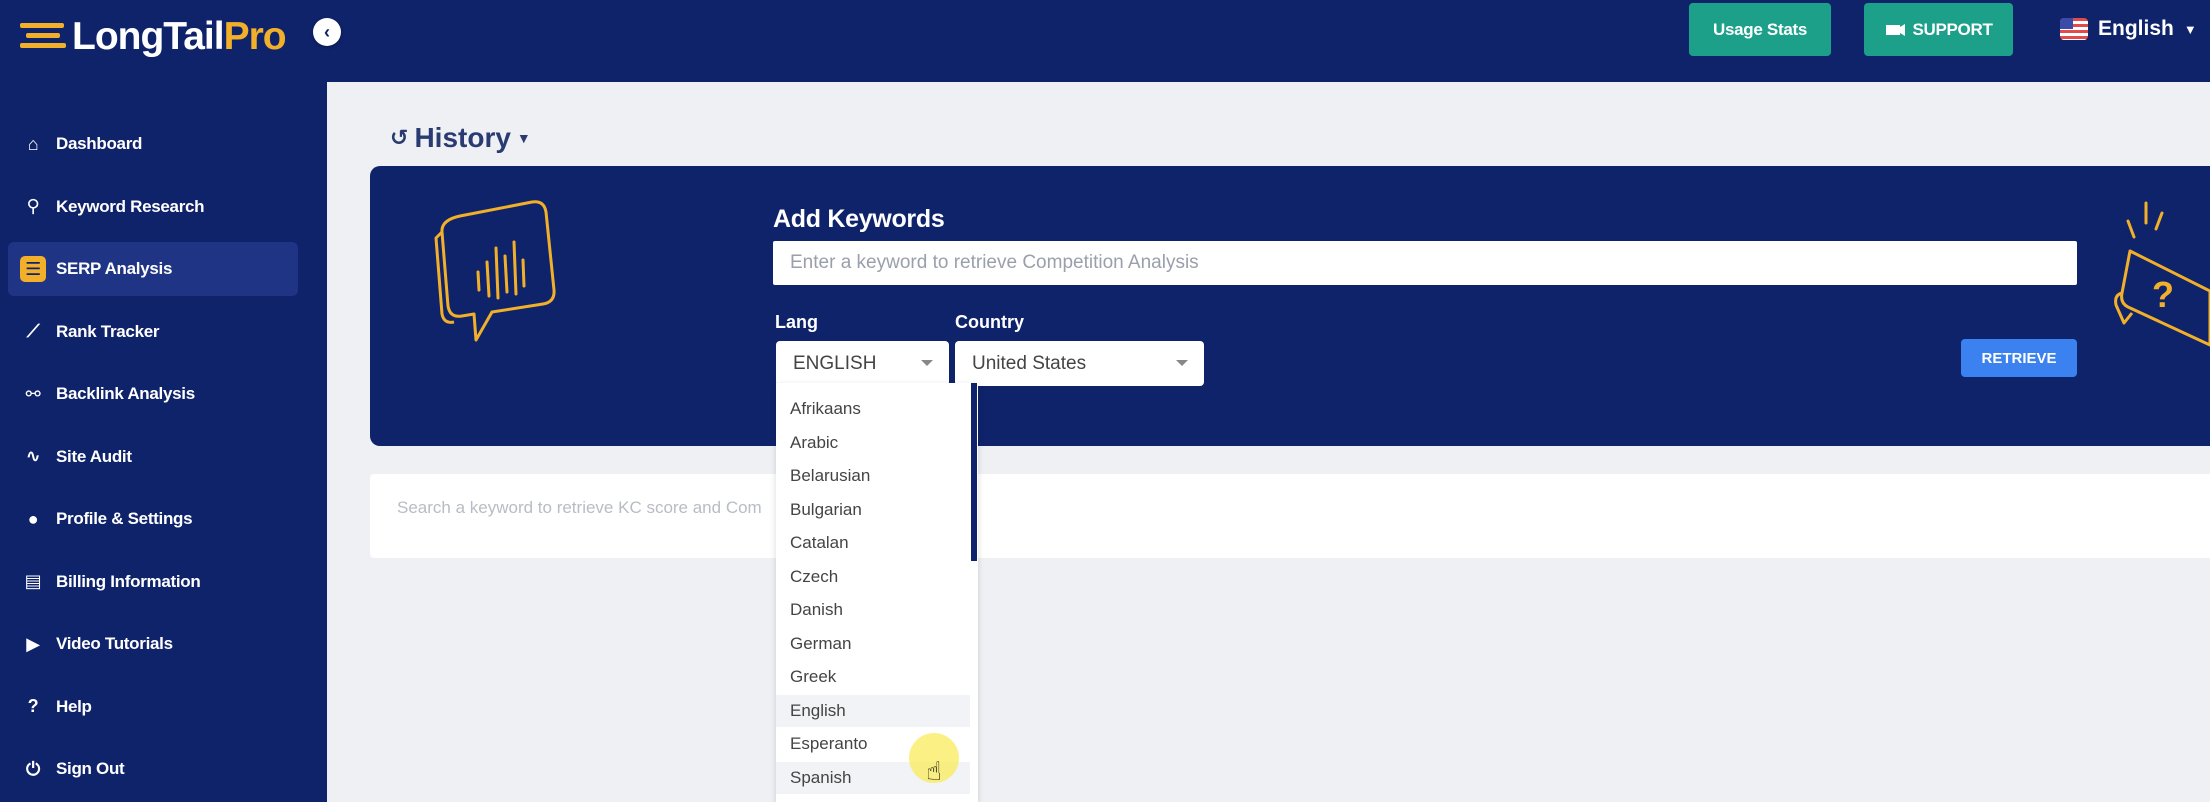 Image resolution: width=2210 pixels, height=802 pixels. Describe the element at coordinates (873, 409) in the screenshot. I see `lang-option: Afrikaans` at that location.